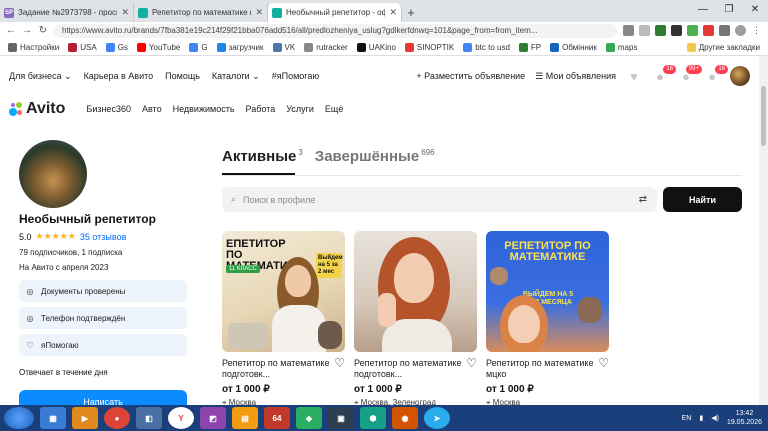 This screenshot has height=431, width=768. I want to click on nav-business: Для бизнеса ⌄, so click(40, 76).